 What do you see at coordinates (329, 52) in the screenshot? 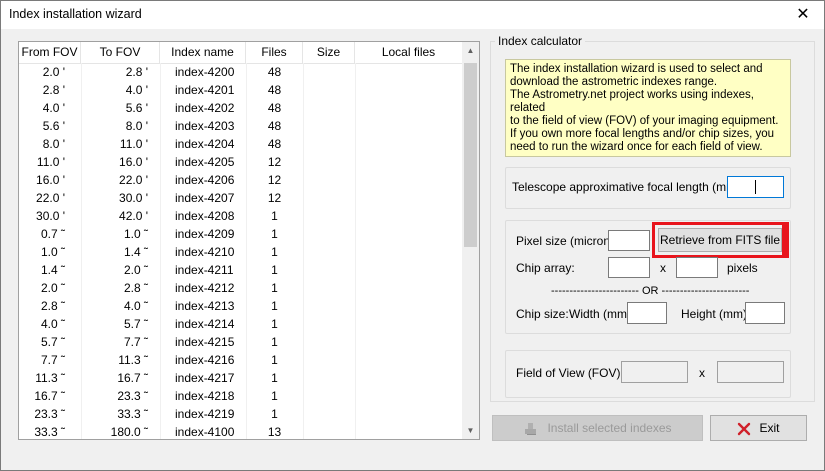
I see `column-header-size: Size` at bounding box center [329, 52].